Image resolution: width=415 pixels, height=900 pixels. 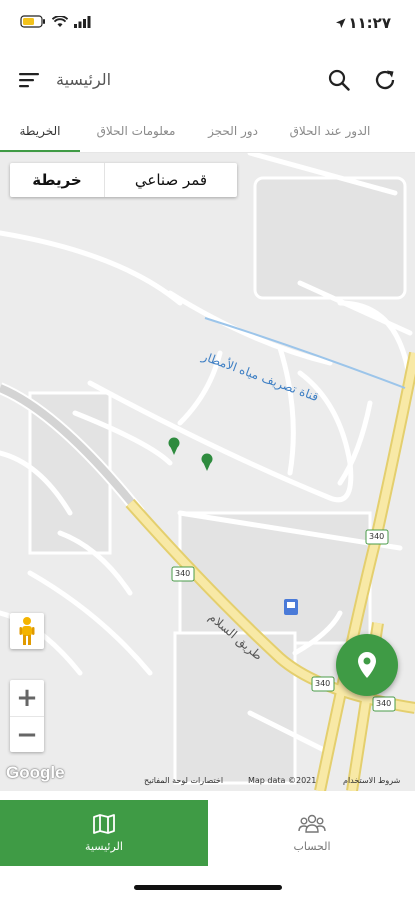 I want to click on zoom-in-button: +, so click(x=27, y=698).